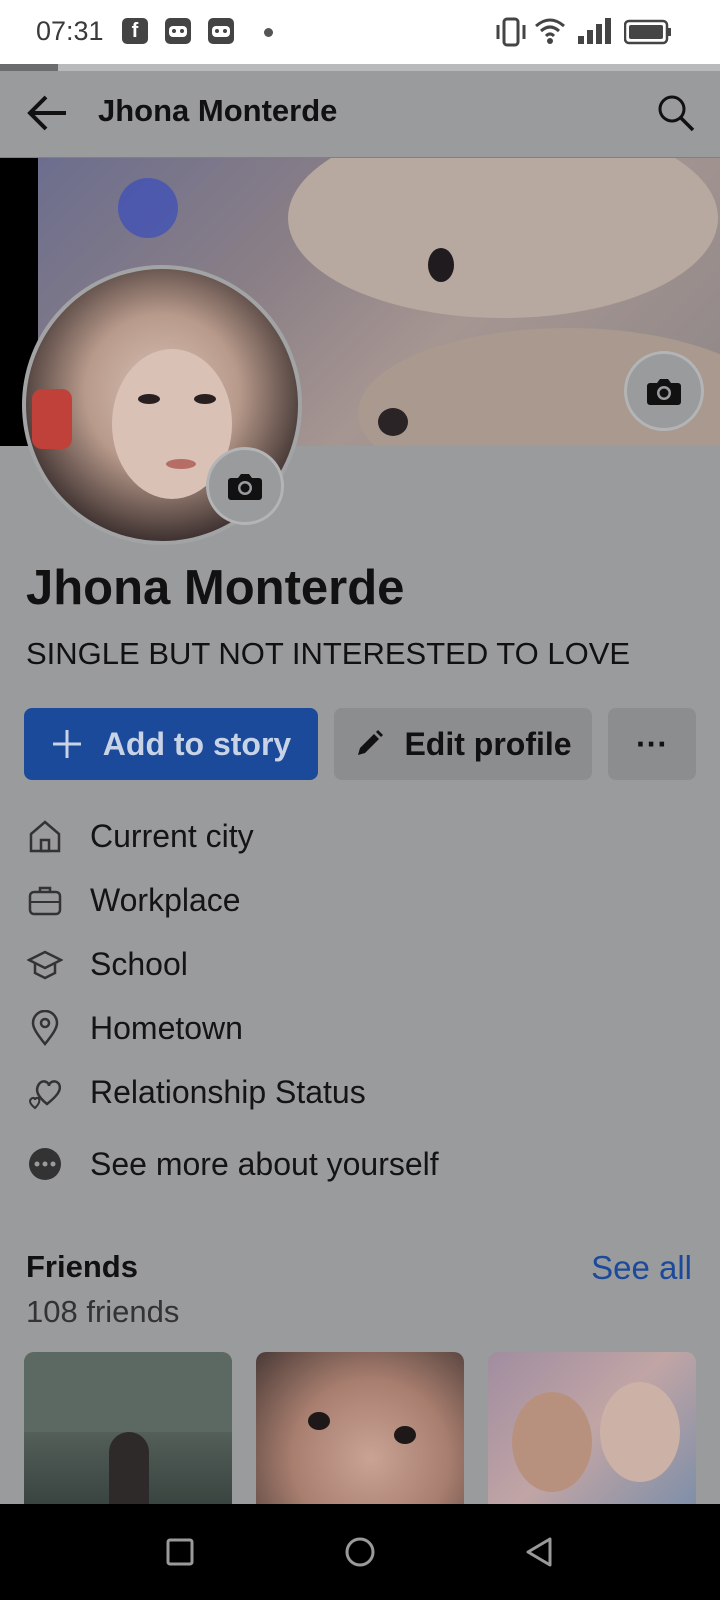 Image resolution: width=720 pixels, height=1600 pixels. What do you see at coordinates (45, 900) in the screenshot?
I see `briefcase-icon` at bounding box center [45, 900].